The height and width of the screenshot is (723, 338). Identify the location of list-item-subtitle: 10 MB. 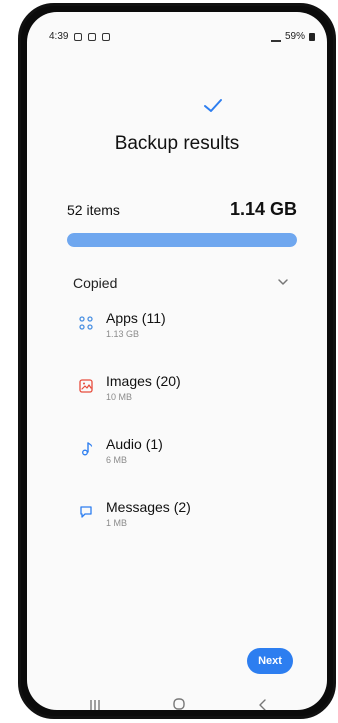
(119, 397).